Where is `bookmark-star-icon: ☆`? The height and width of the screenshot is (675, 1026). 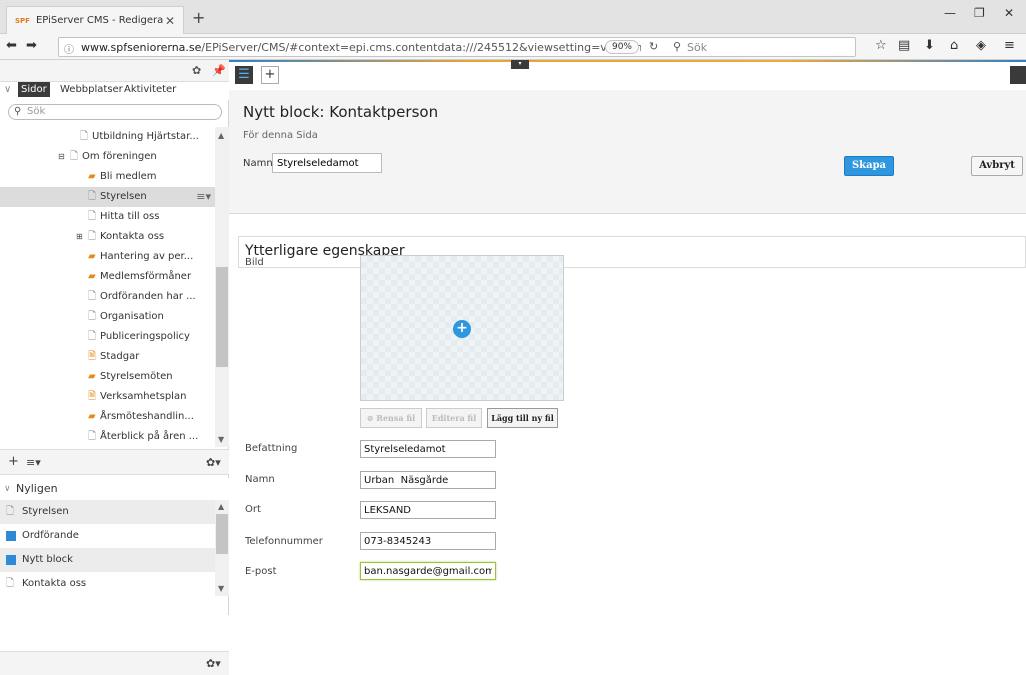
bookmark-star-icon: ☆ is located at coordinates (881, 45).